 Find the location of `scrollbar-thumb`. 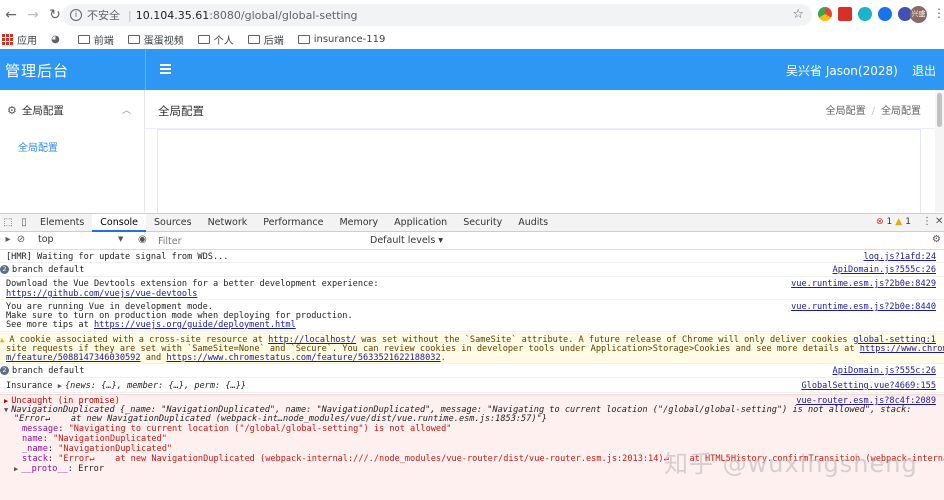

scrollbar-thumb is located at coordinates (939, 110).